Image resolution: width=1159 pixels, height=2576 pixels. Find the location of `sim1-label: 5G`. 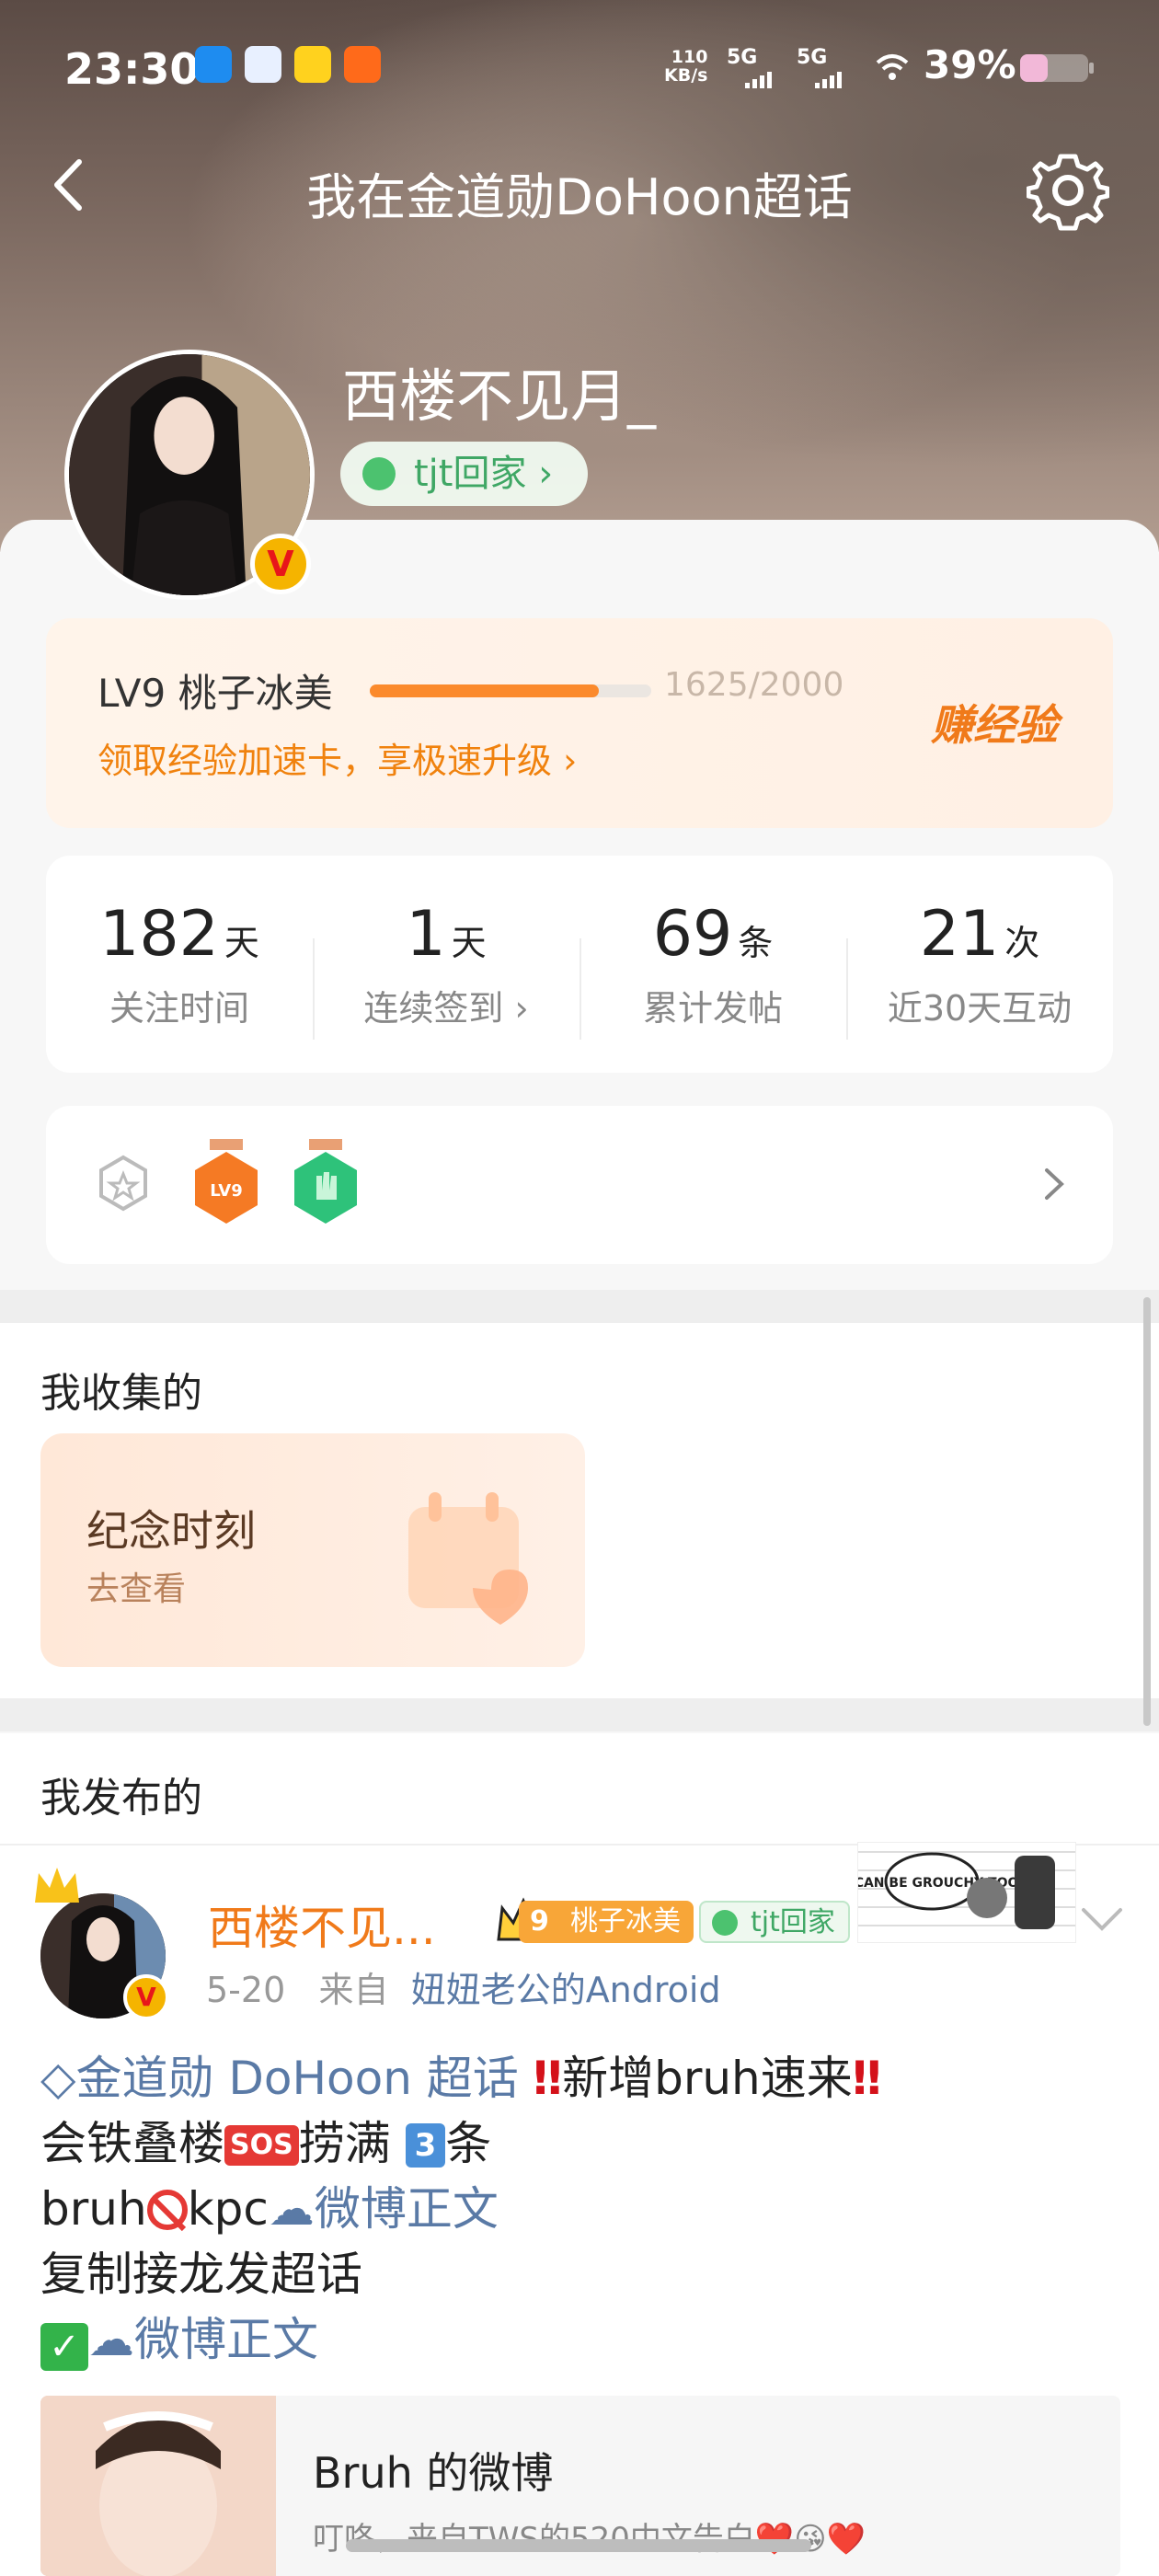

sim1-label: 5G is located at coordinates (742, 57).